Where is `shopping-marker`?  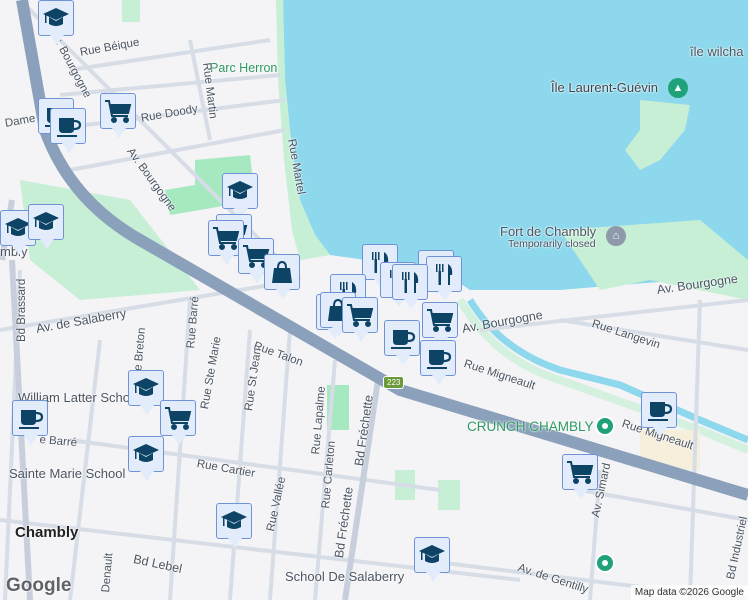 shopping-marker is located at coordinates (282, 276).